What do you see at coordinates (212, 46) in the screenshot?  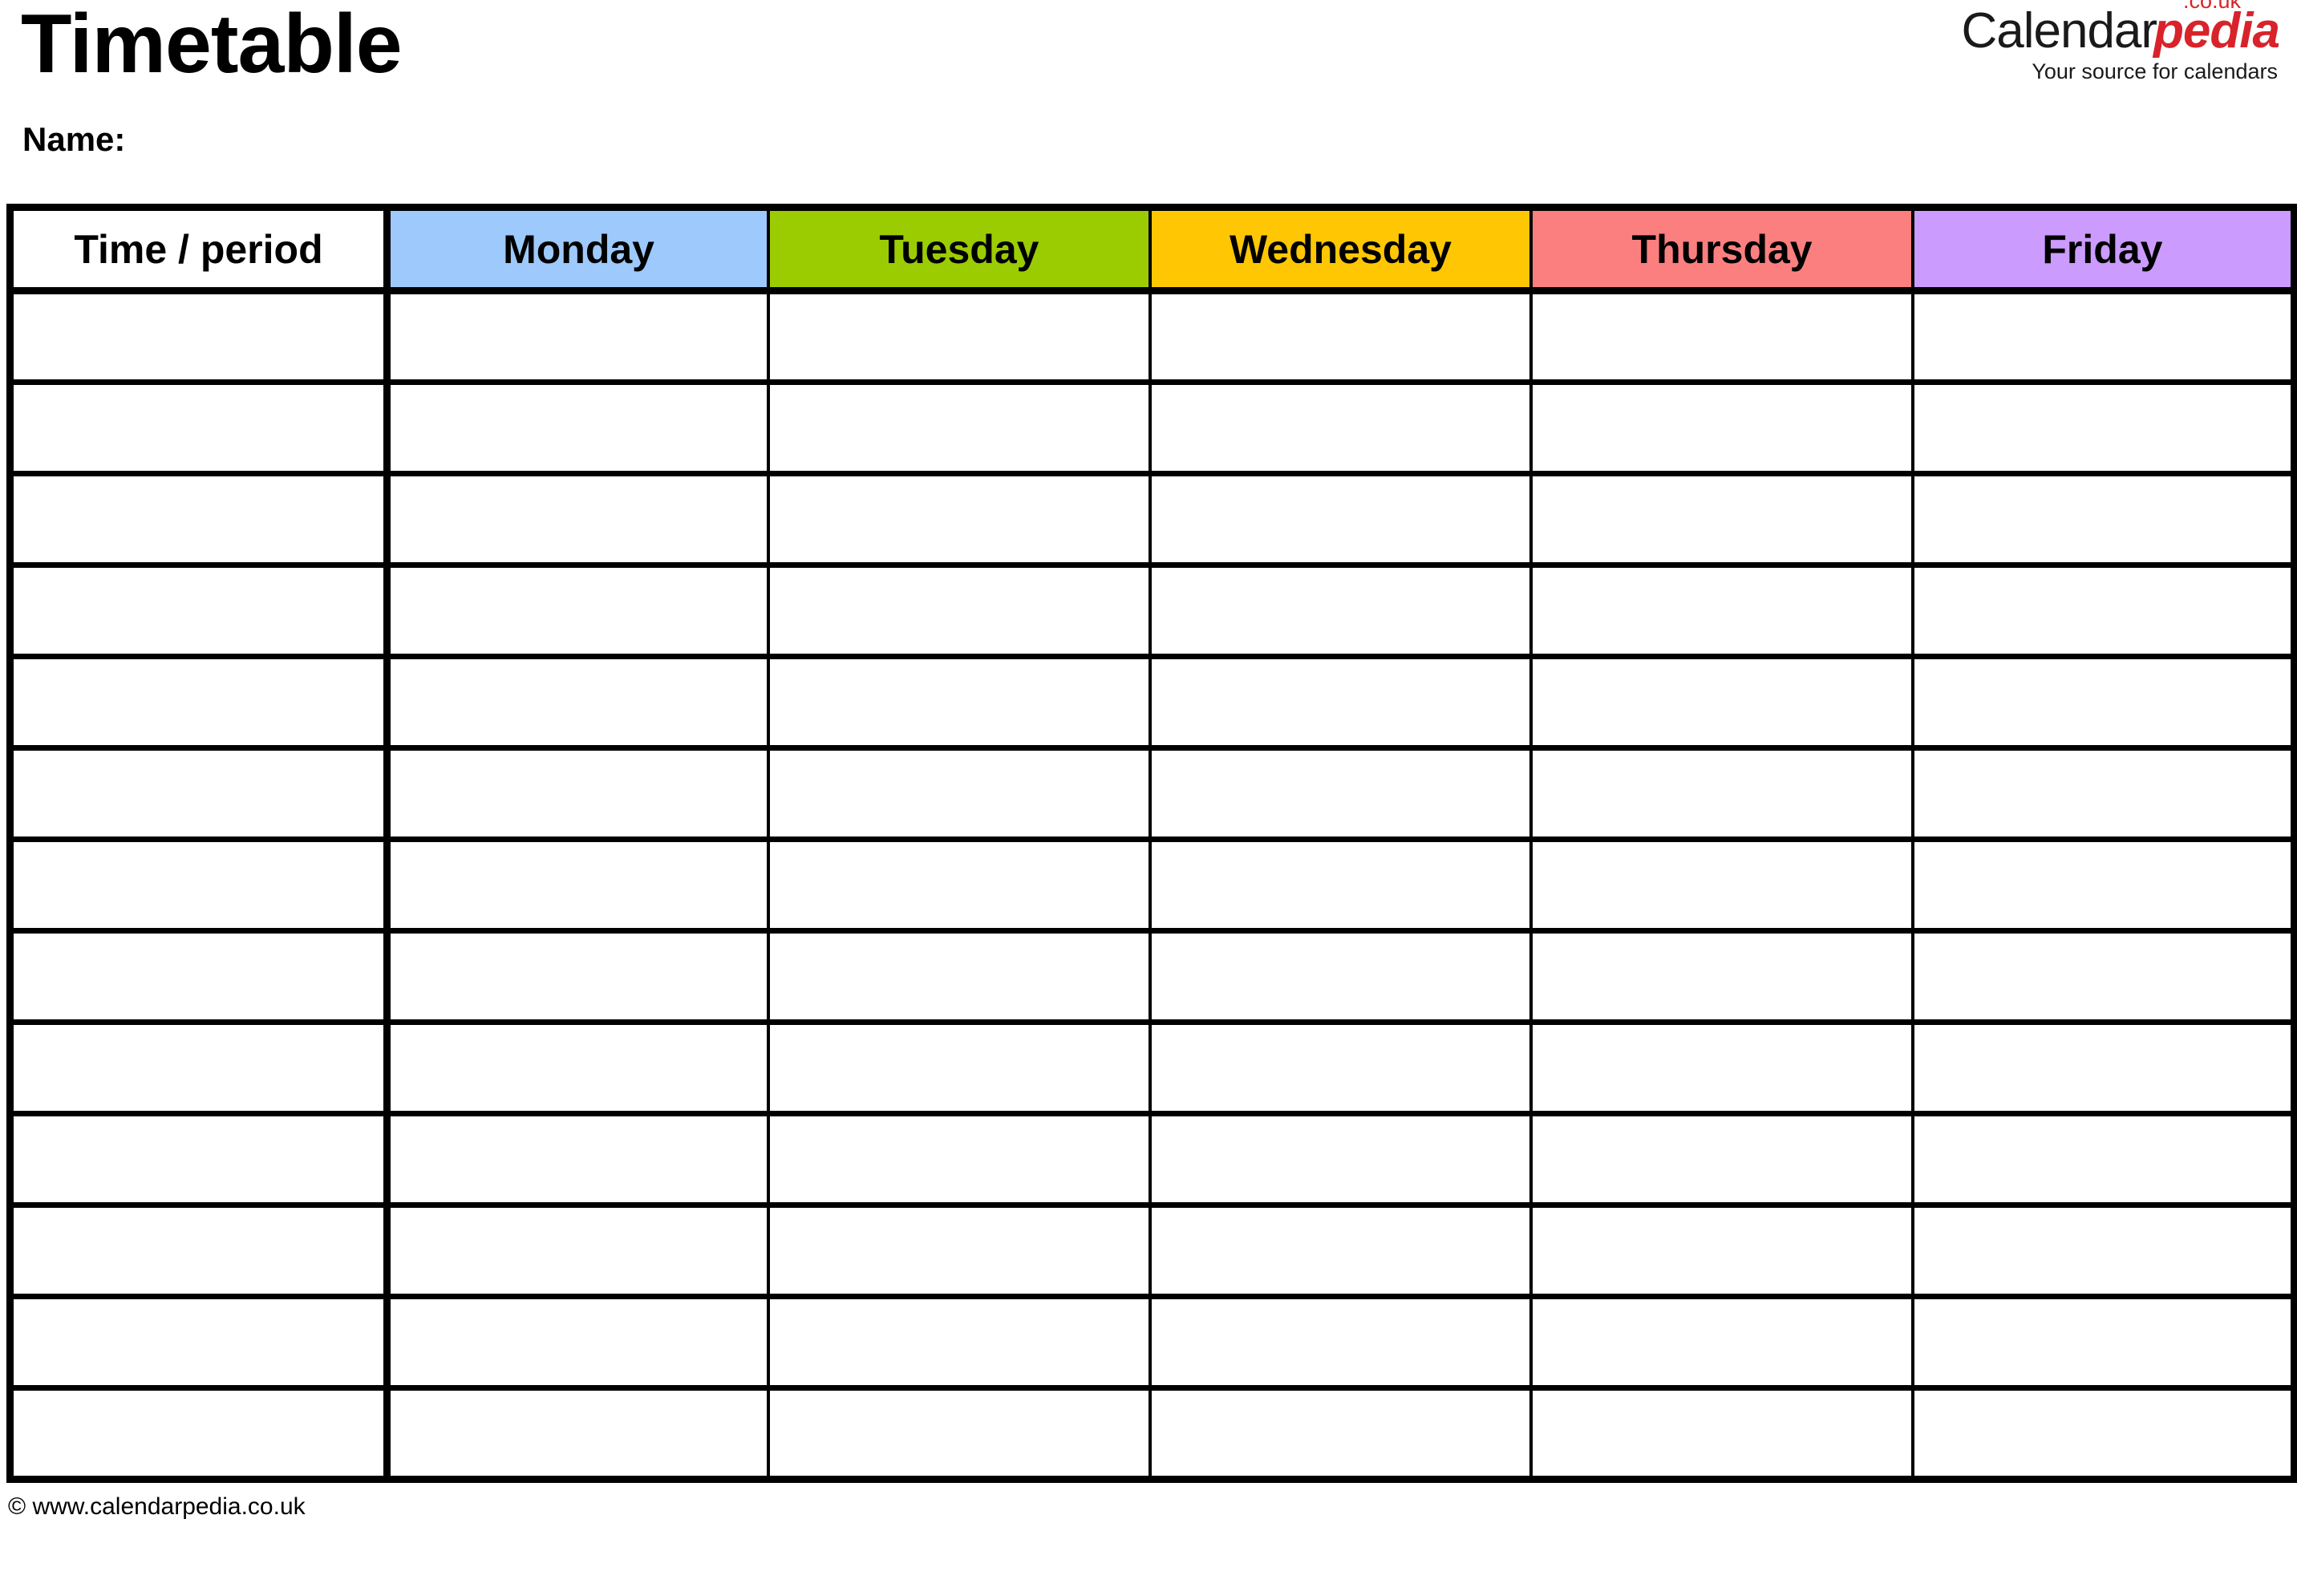 I see `page-title: Timetable` at bounding box center [212, 46].